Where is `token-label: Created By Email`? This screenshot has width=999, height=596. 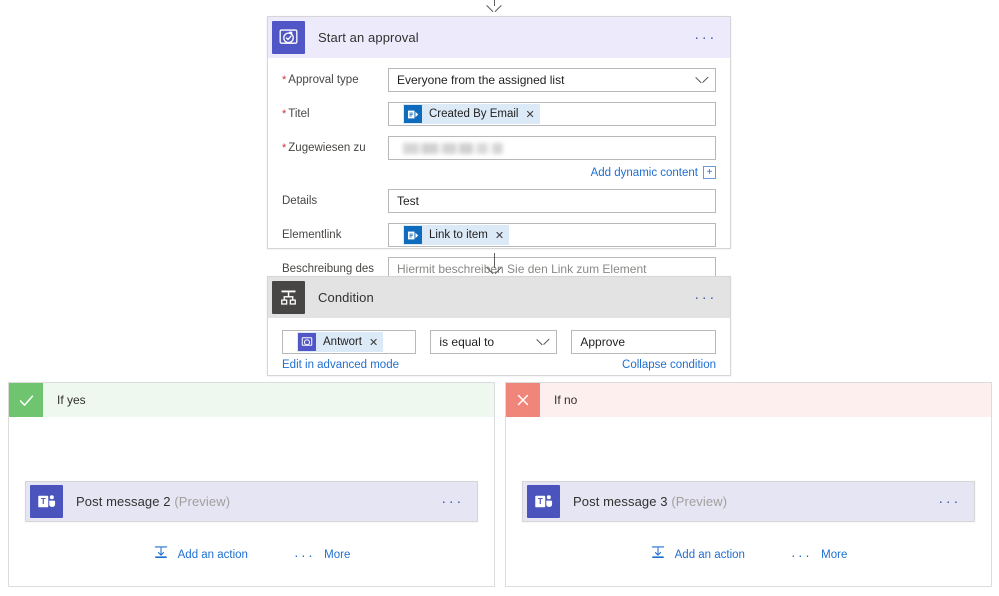 token-label: Created By Email is located at coordinates (474, 114).